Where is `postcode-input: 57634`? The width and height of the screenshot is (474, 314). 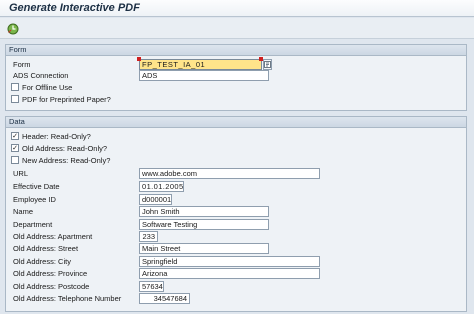
postcode-input: 57634 is located at coordinates (151, 286).